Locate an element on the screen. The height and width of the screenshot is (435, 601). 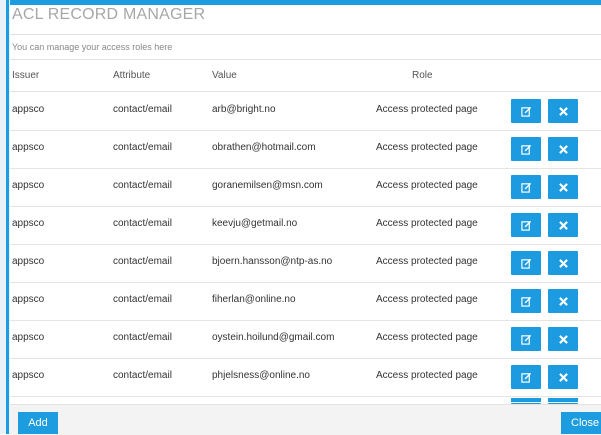
window-top-border is located at coordinates (300, 2).